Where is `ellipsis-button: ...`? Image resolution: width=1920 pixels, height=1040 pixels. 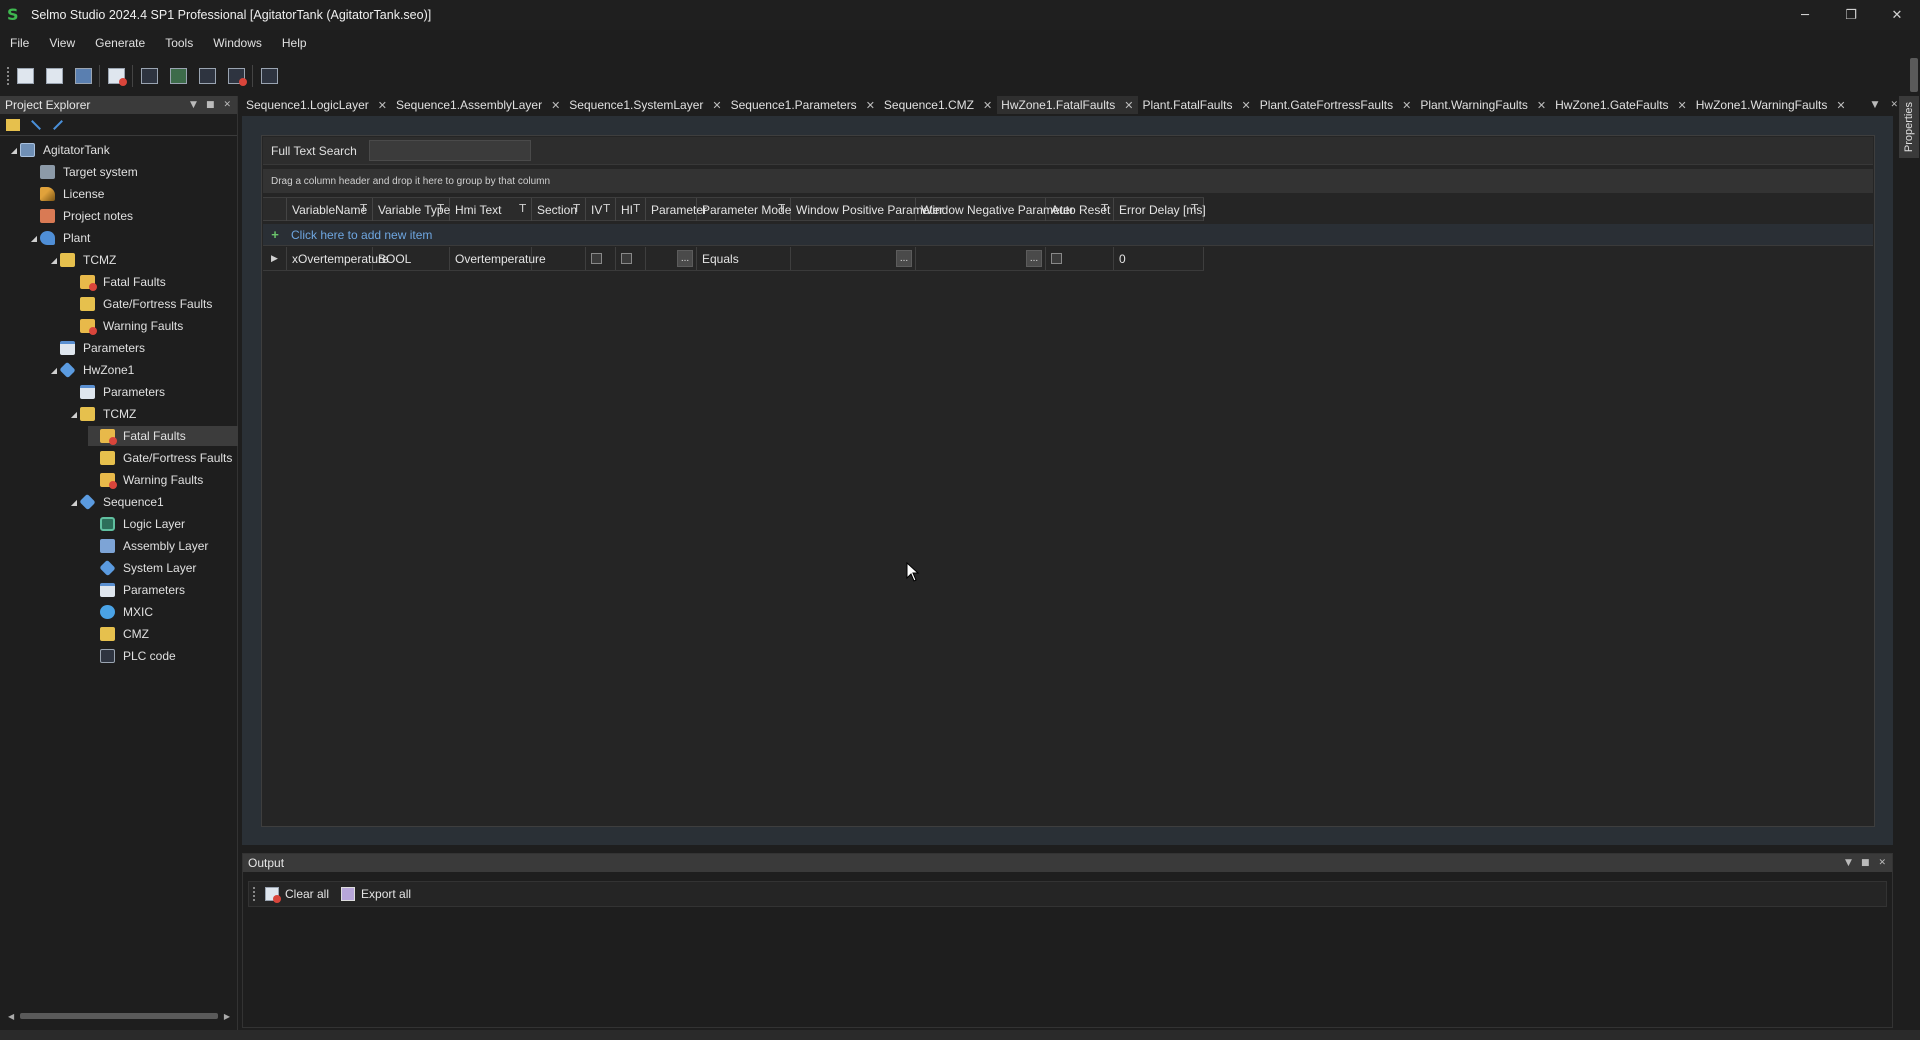
ellipsis-button: ... is located at coordinates (904, 258).